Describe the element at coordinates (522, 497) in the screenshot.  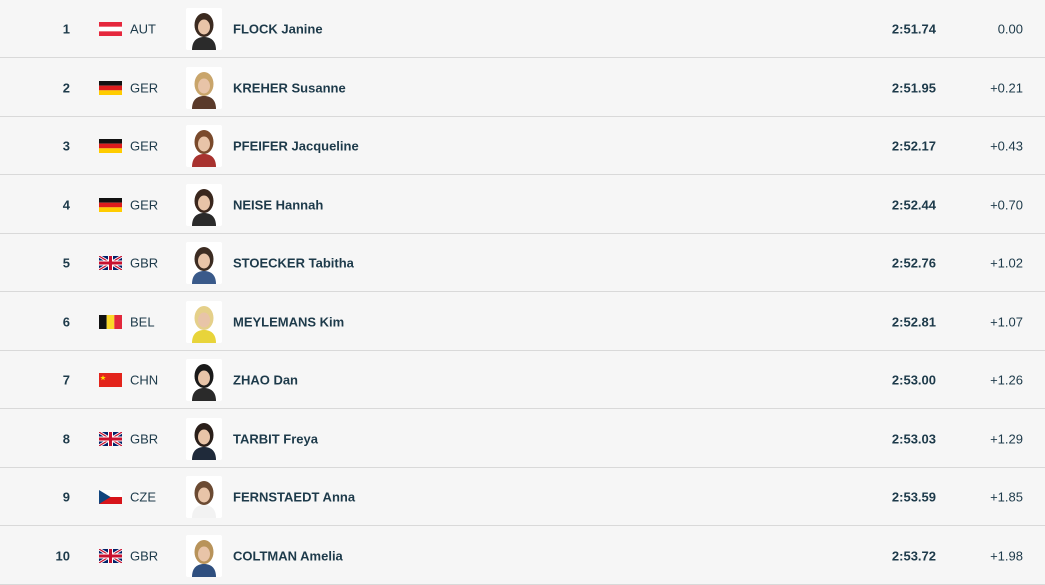
I see `result-row: 9 CZE FERNSTAEDT Anna 2:53.59 +1.85` at that location.